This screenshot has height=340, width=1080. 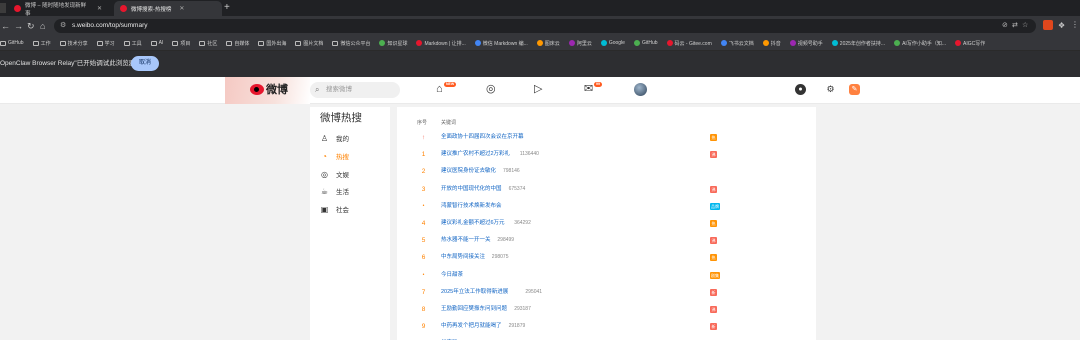 What do you see at coordinates (257, 89) in the screenshot?
I see `weibo-logo-icon` at bounding box center [257, 89].